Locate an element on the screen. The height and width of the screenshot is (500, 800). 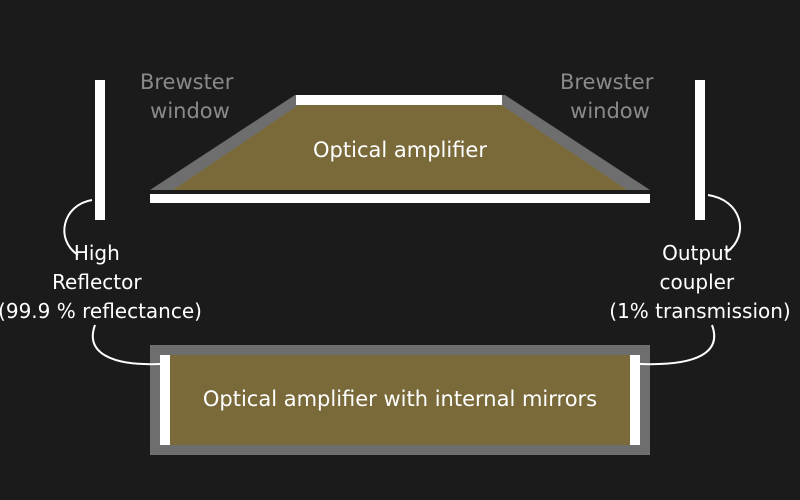
top-amplifier-top-edge is located at coordinates (399, 100).